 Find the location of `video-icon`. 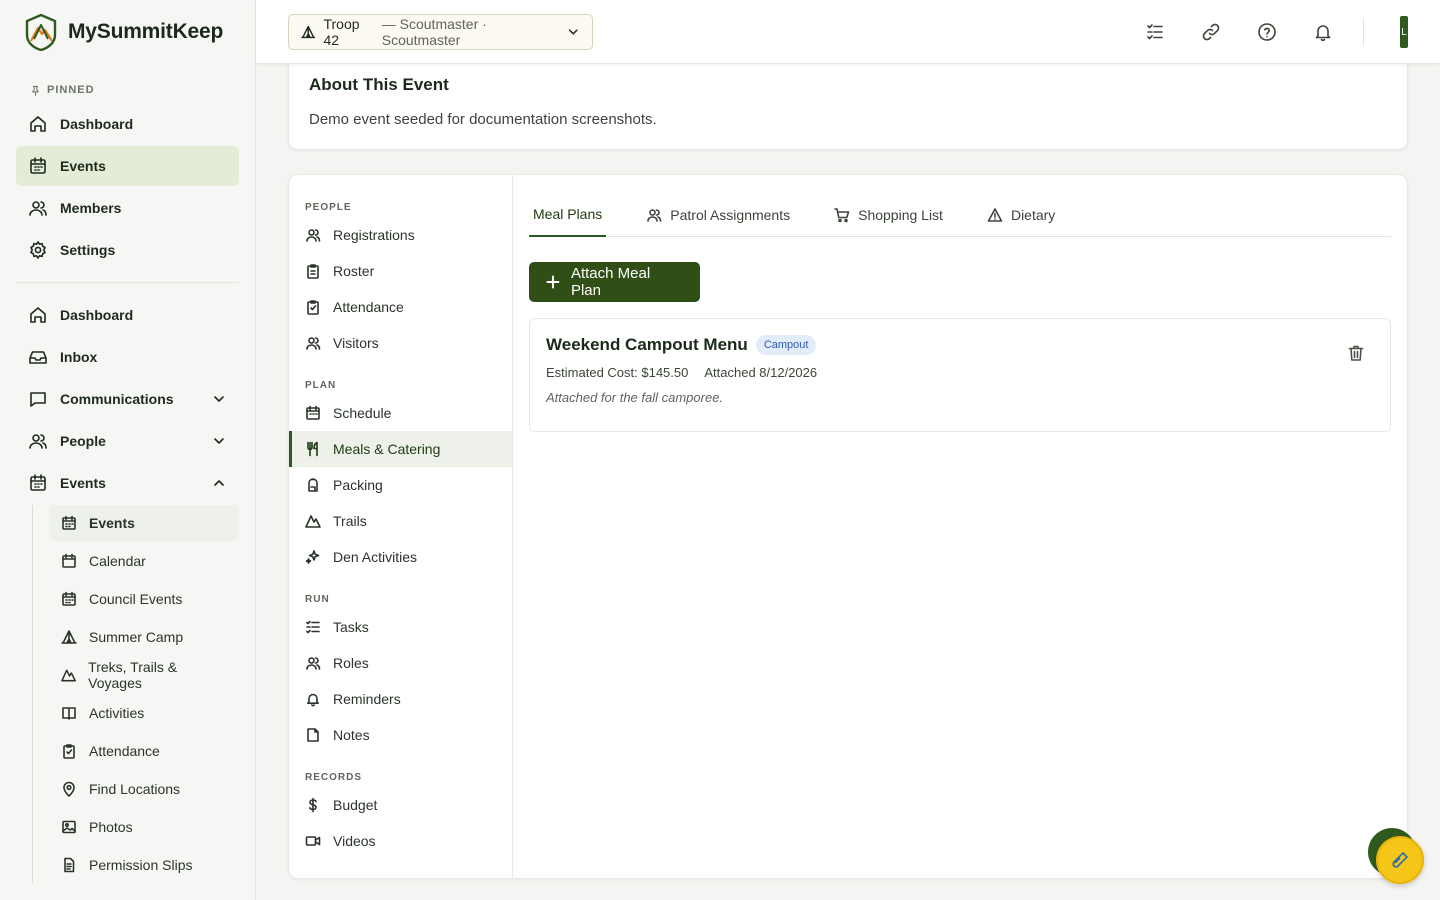

video-icon is located at coordinates (313, 841).